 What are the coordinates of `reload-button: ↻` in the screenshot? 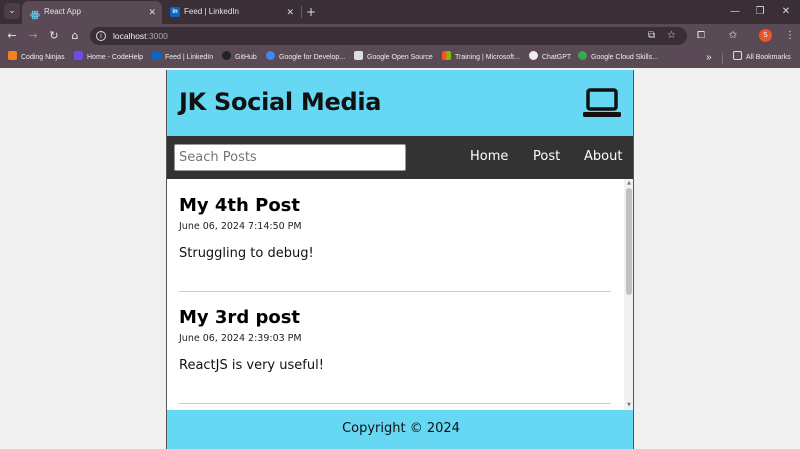 It's located at (54, 36).